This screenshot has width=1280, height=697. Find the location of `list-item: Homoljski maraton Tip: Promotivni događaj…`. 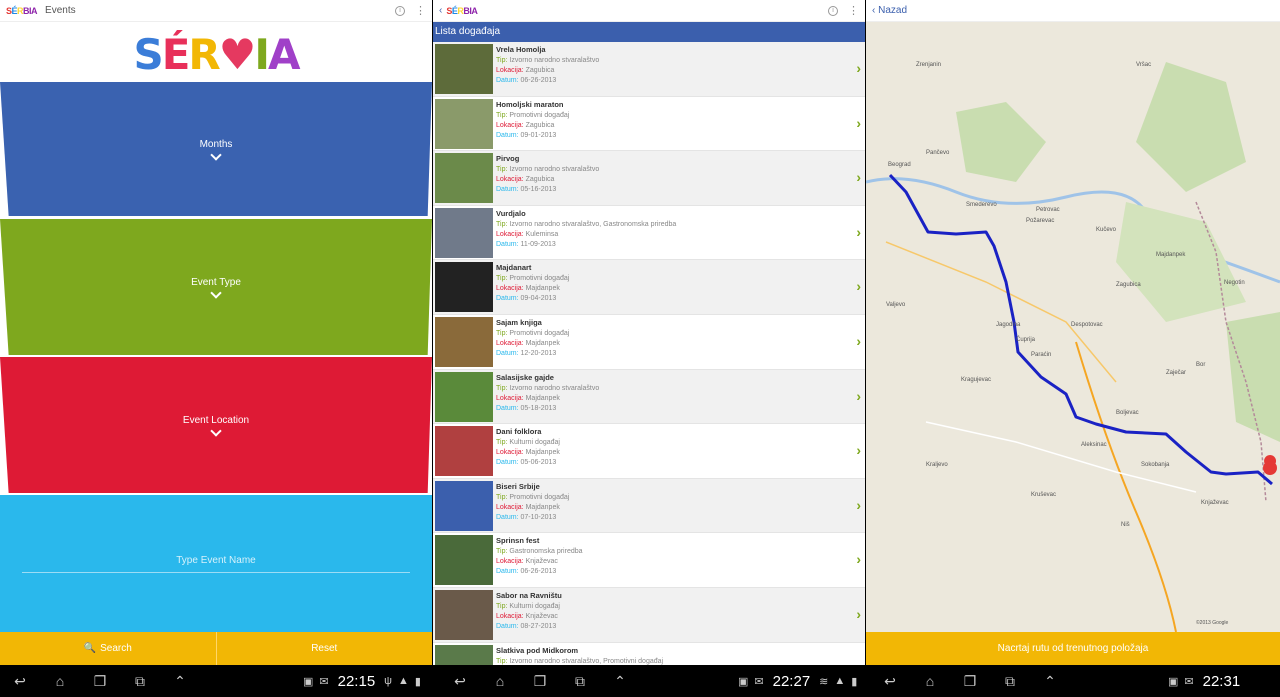

list-item: Homoljski maraton Tip: Promotivni događaj… is located at coordinates (649, 124).